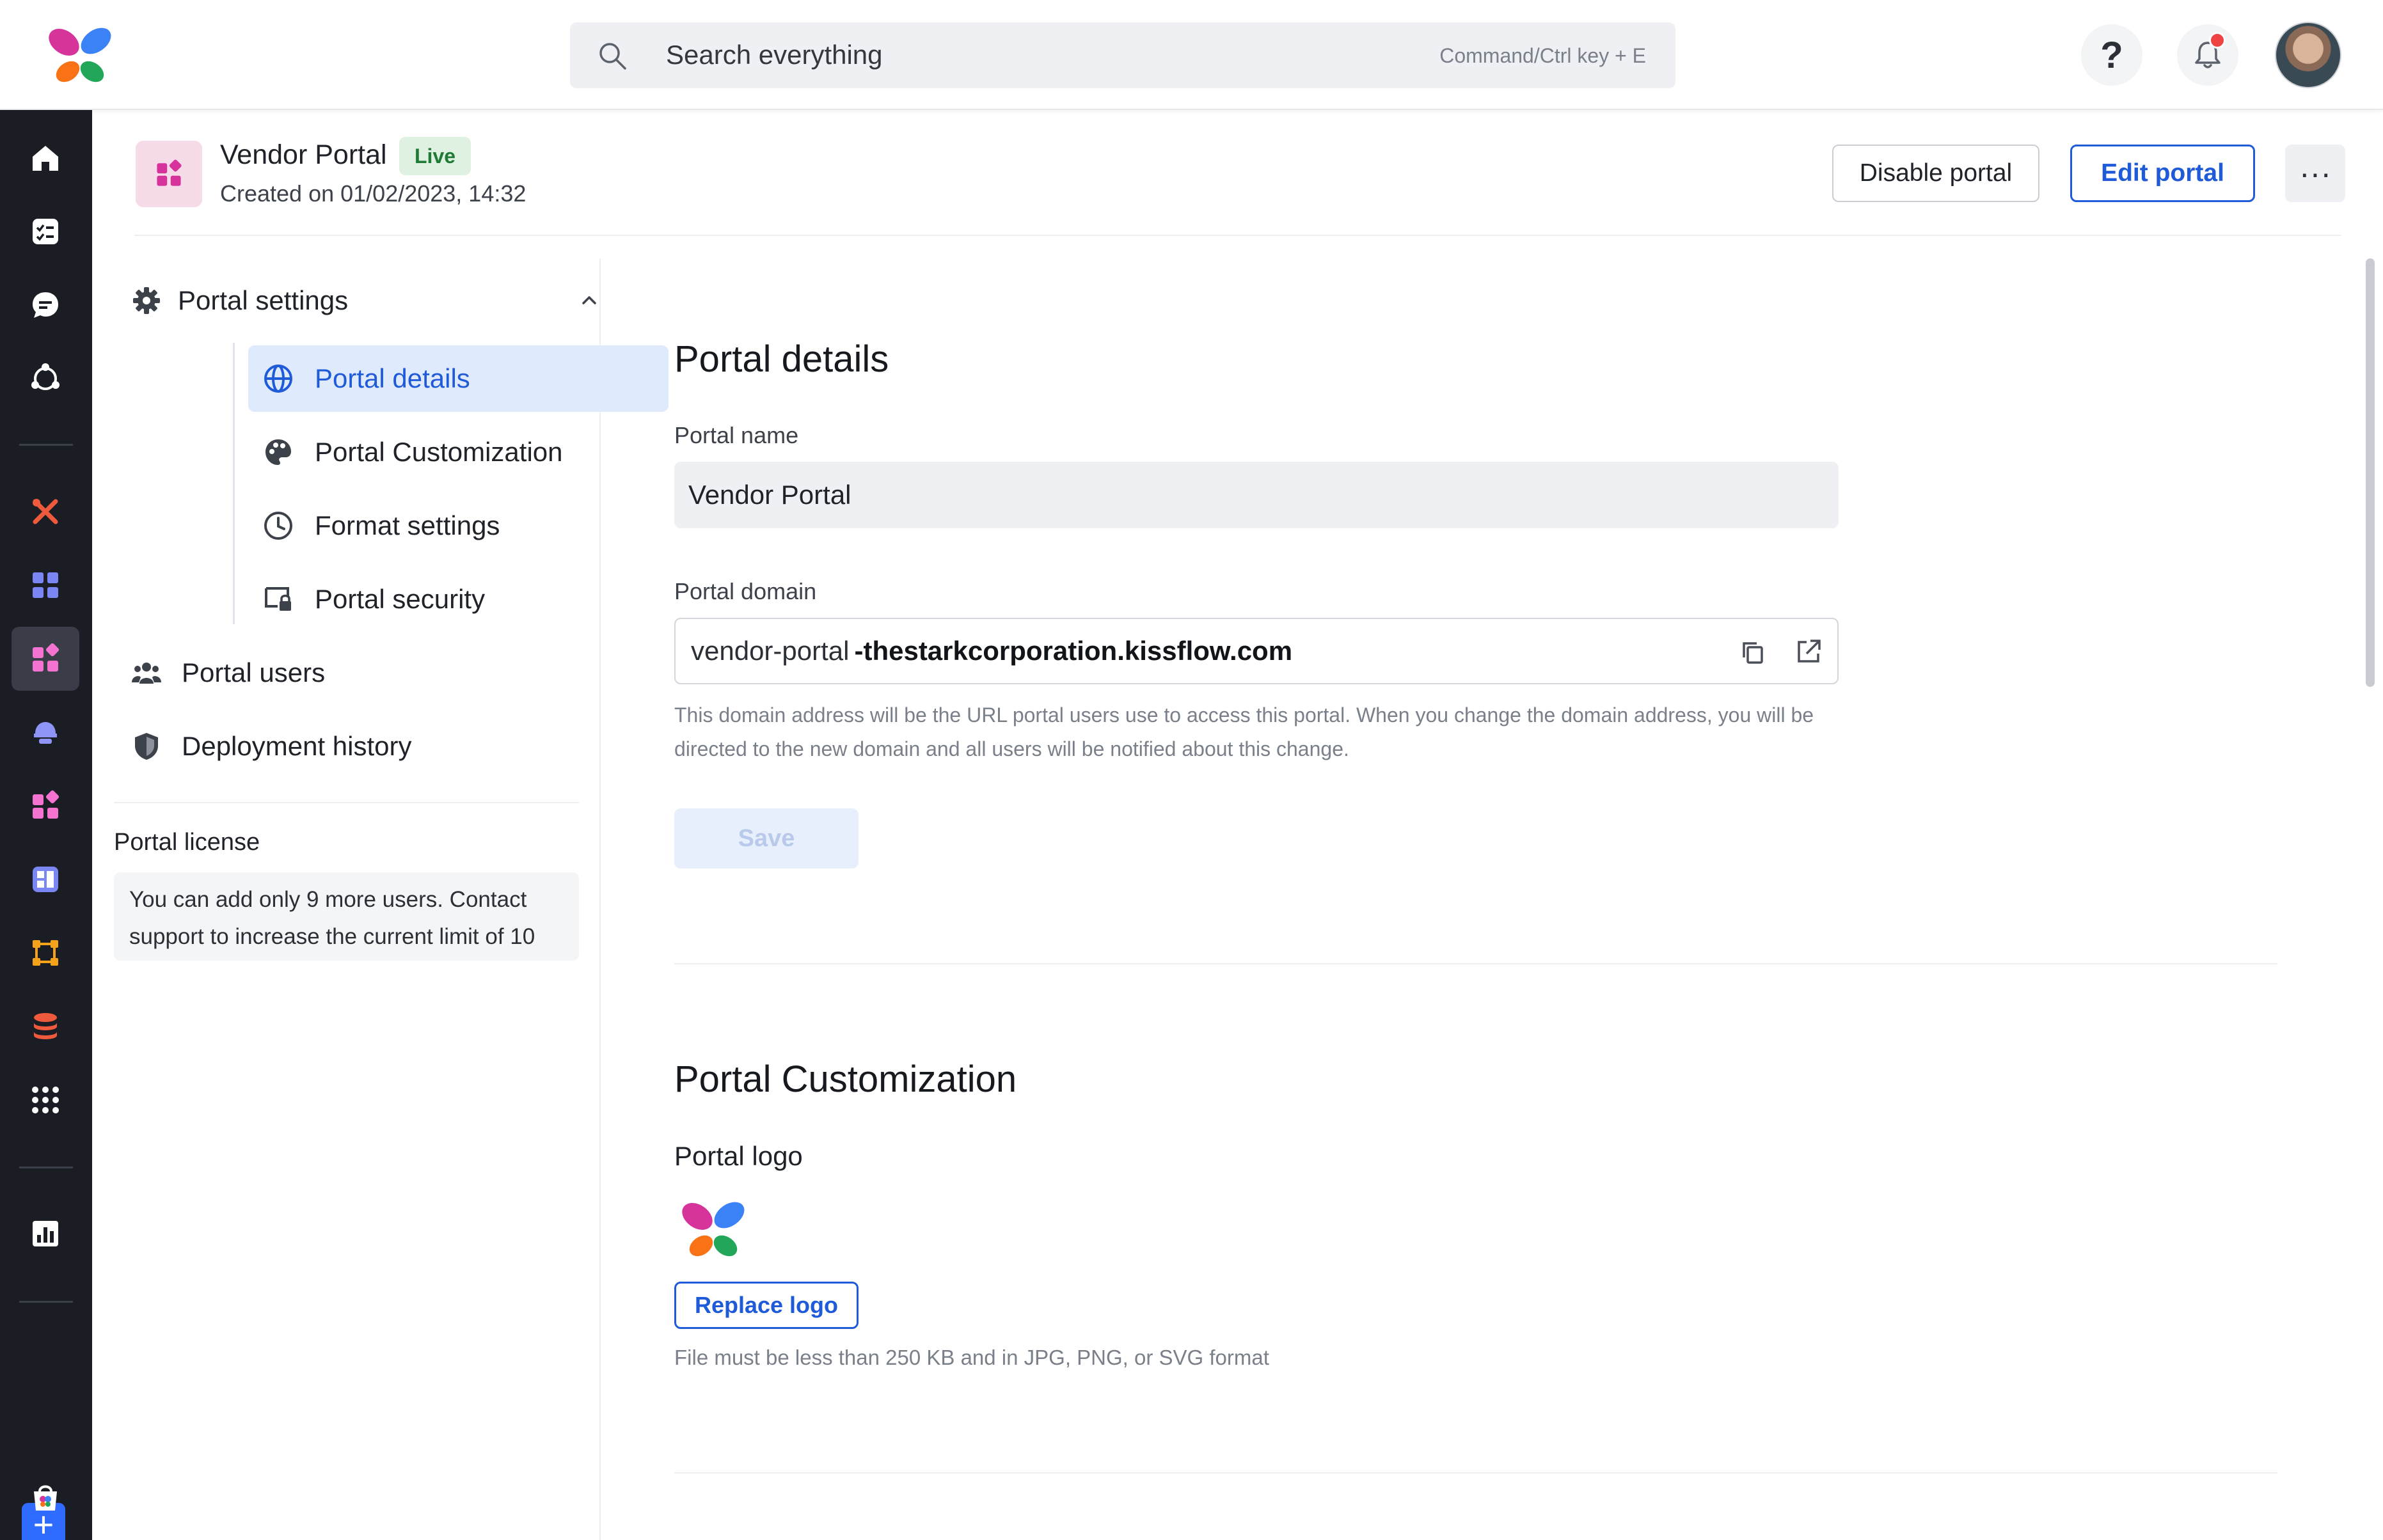 The image size is (2383, 1540). I want to click on rail-all-apps, so click(45, 1100).